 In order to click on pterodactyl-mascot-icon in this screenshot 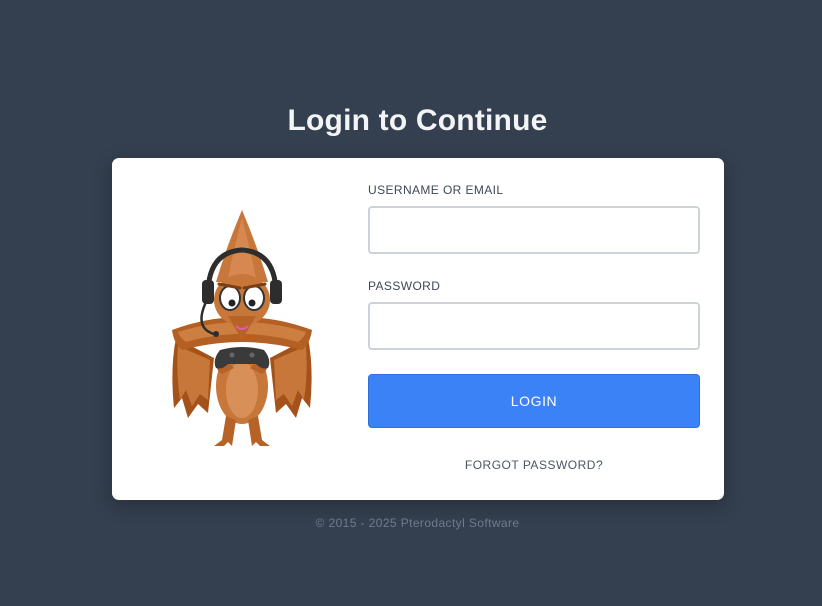, I will do `click(242, 328)`.